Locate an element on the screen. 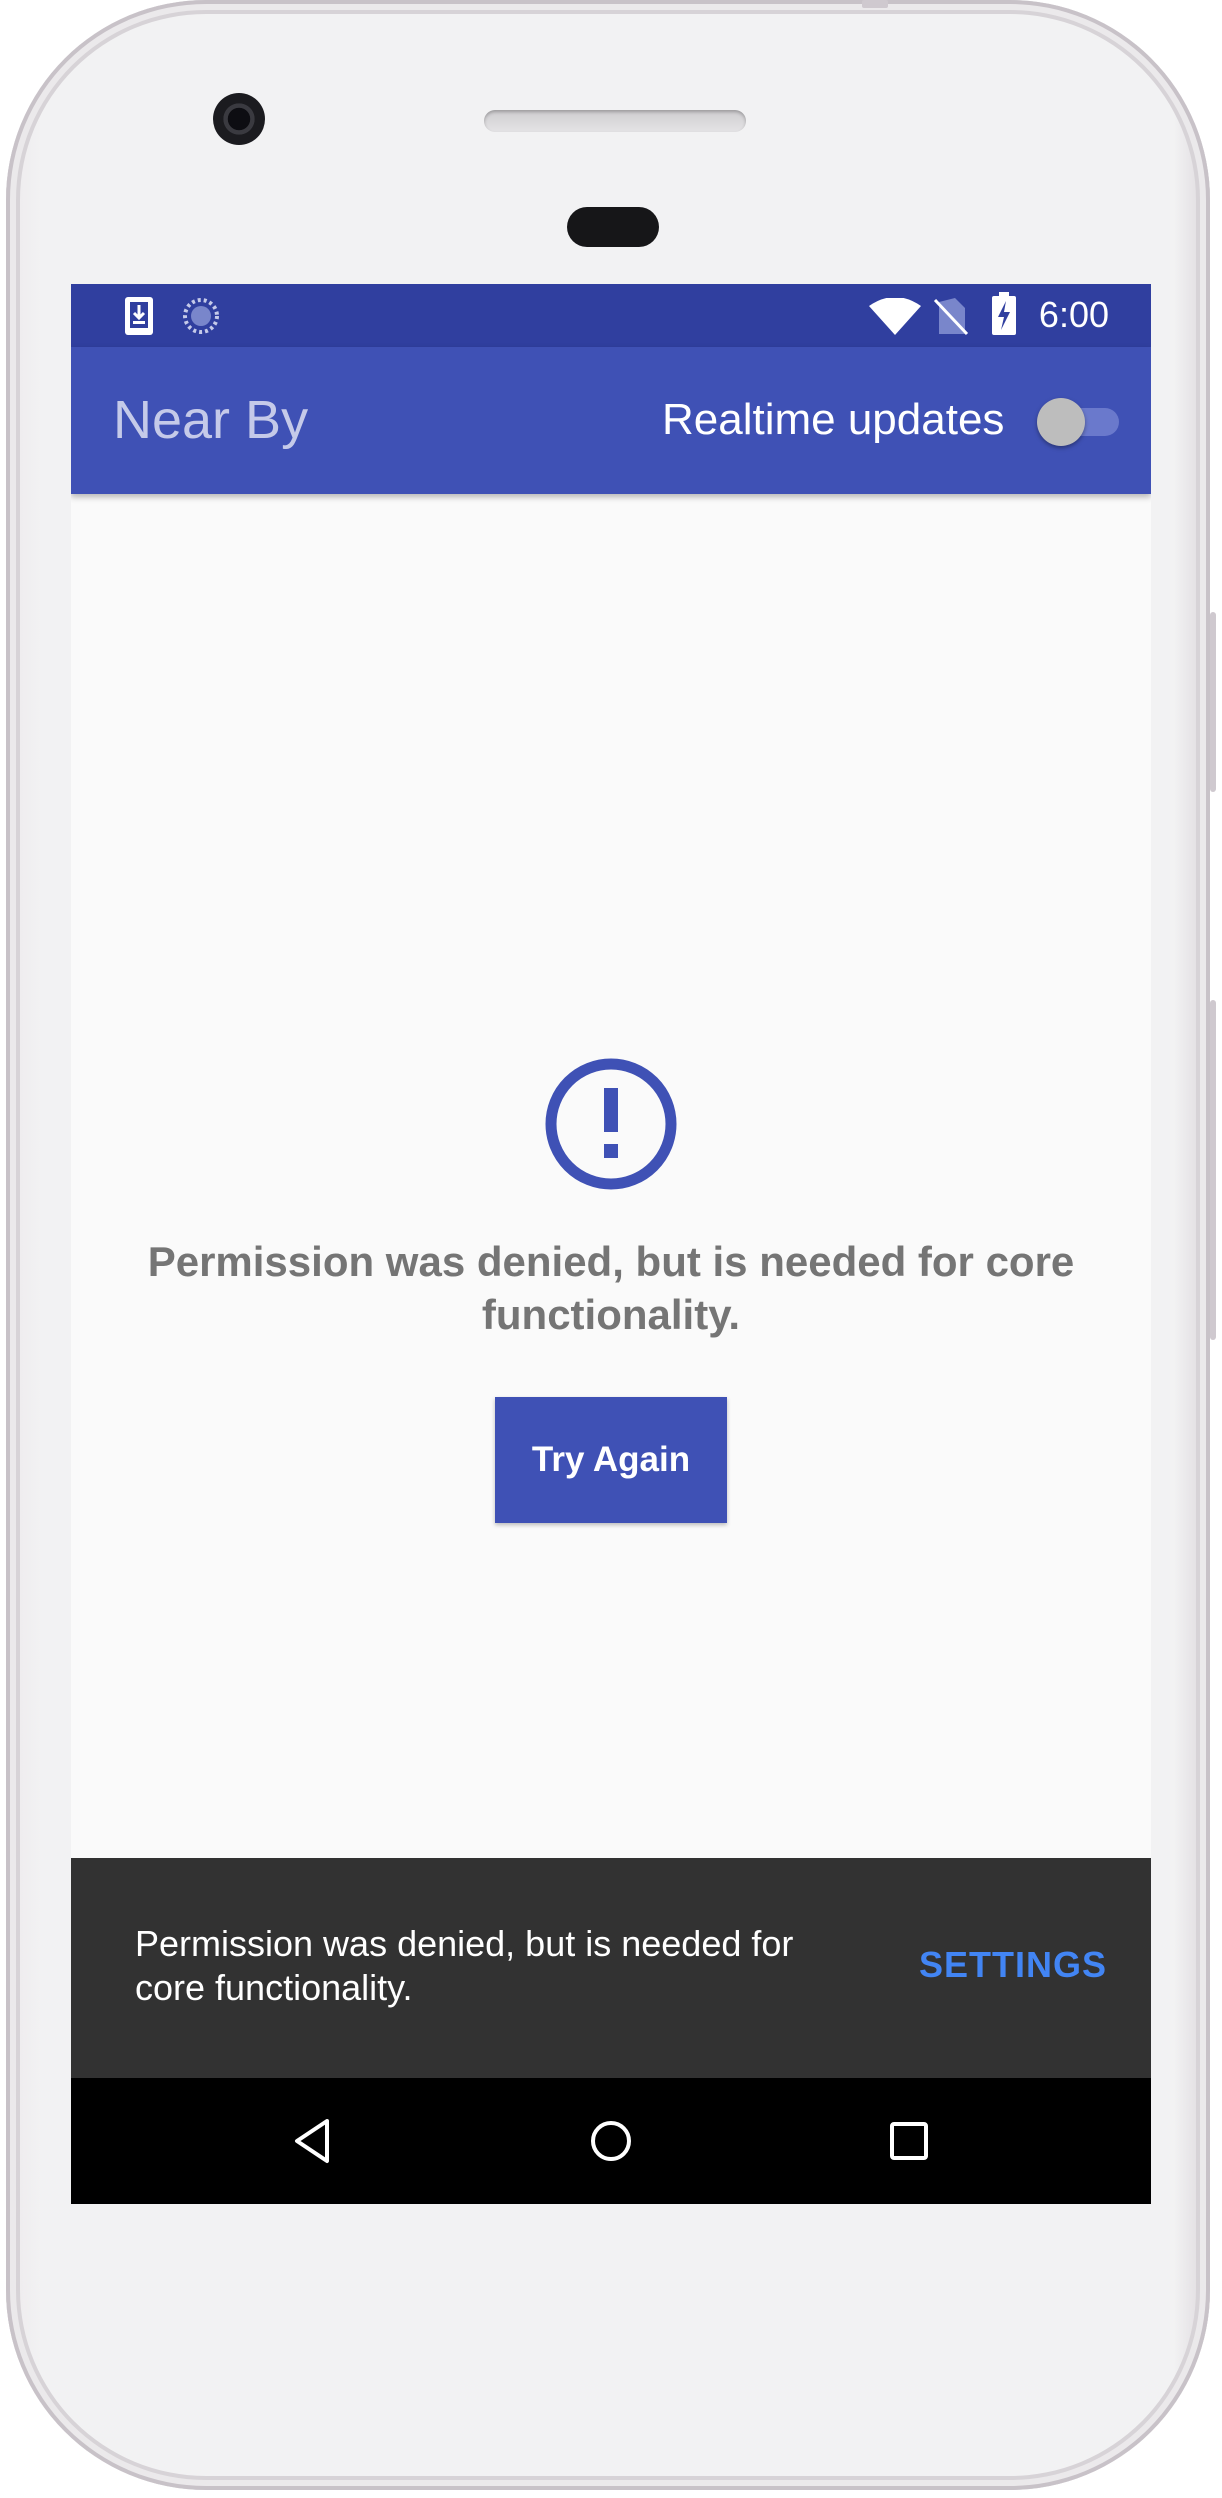  download-notification-icon is located at coordinates (139, 316).